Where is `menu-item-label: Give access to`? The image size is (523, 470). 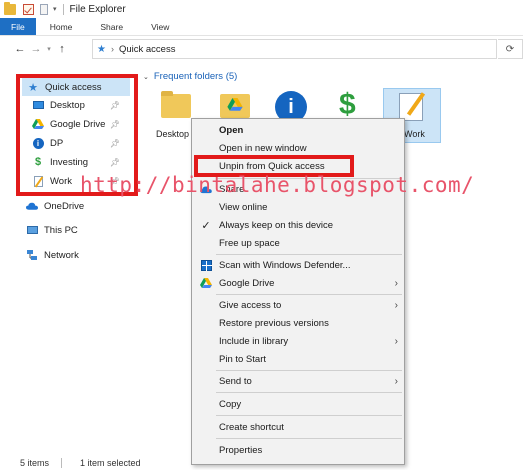 menu-item-label: Give access to is located at coordinates (250, 305).